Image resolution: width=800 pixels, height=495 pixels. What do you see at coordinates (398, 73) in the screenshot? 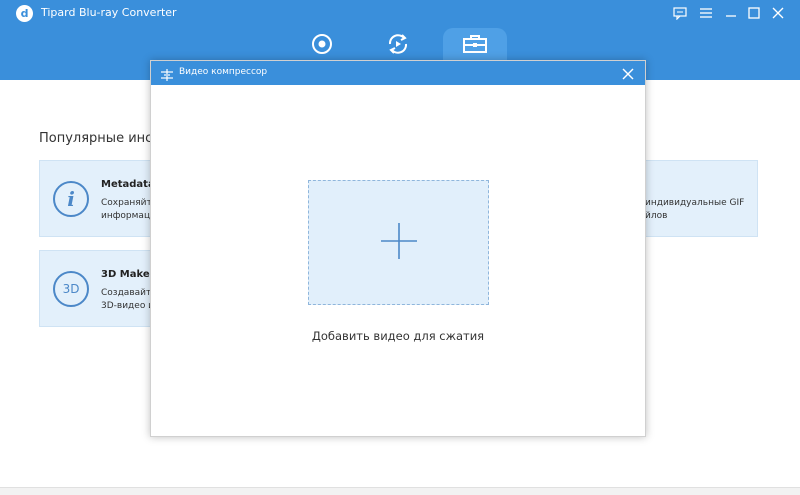
I see `dialog-header: Видео компрессор` at bounding box center [398, 73].